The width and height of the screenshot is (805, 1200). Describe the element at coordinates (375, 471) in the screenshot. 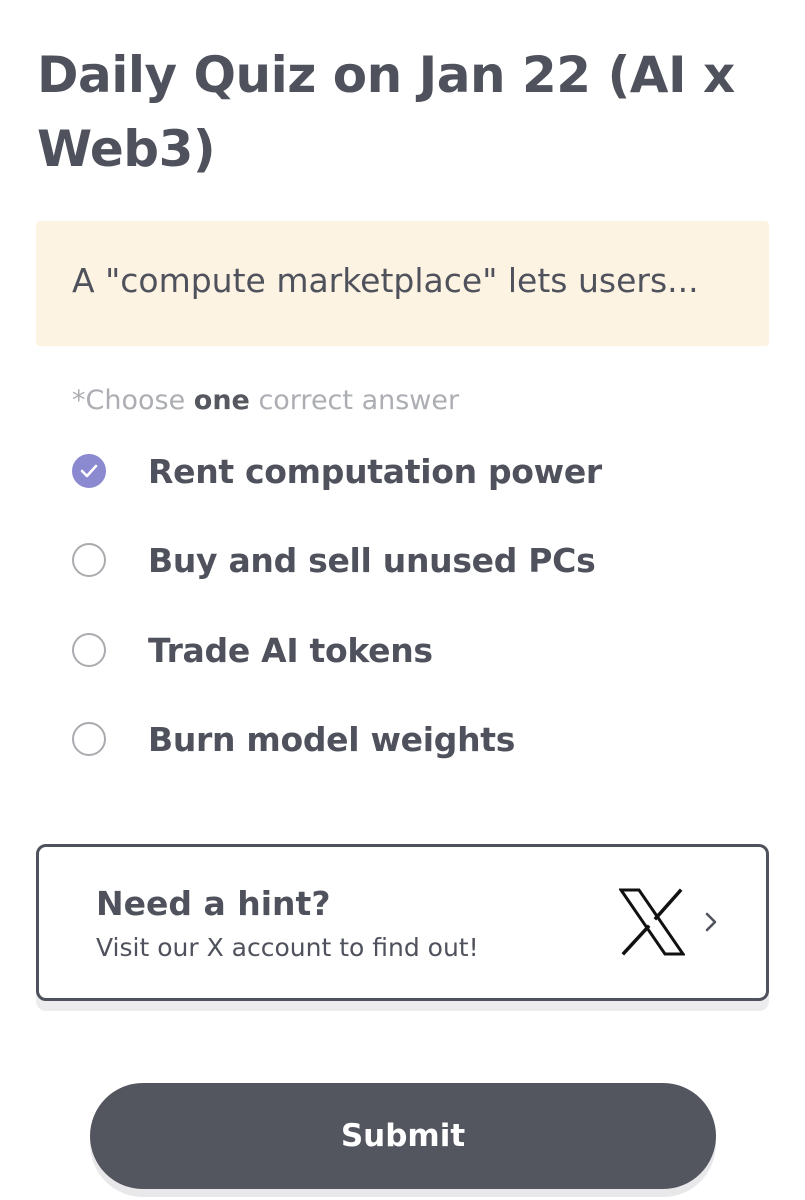

I see `answer-option-label: Rent computation power` at that location.